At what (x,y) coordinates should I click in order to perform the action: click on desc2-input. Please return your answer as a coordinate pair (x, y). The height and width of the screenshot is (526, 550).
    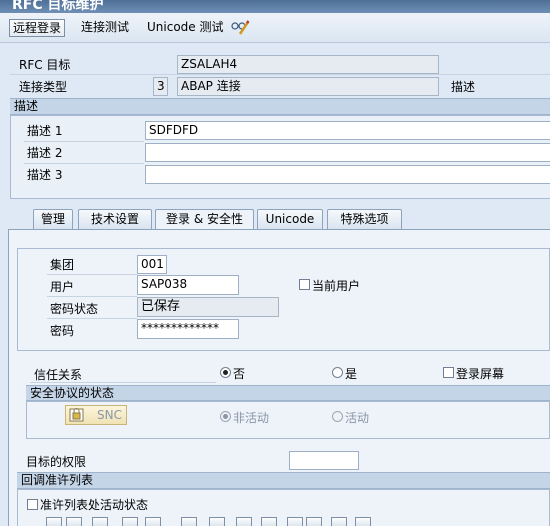
    Looking at the image, I should click on (347, 152).